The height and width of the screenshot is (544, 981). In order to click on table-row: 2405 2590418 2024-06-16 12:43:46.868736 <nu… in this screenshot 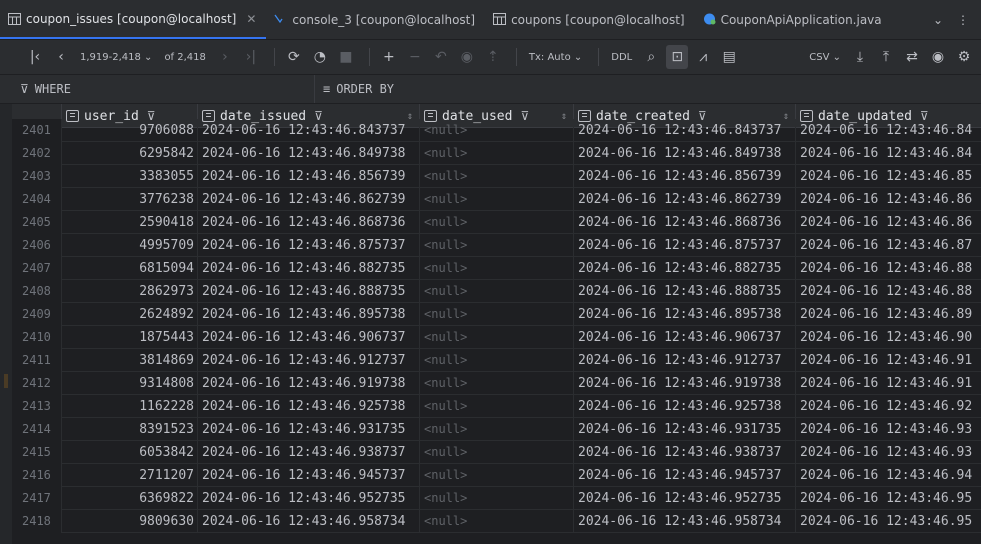, I will do `click(490, 222)`.